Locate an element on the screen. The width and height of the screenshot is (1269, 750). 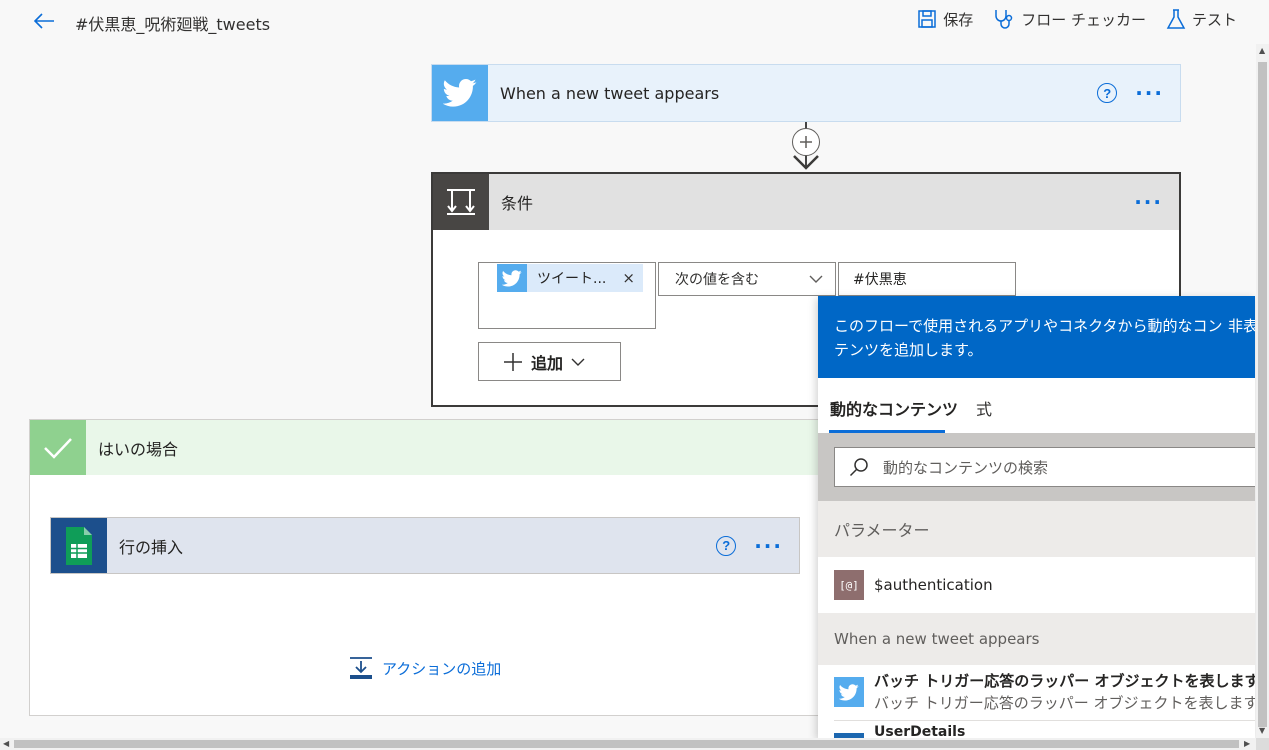
operator-select: 次の値を含む is located at coordinates (747, 279).